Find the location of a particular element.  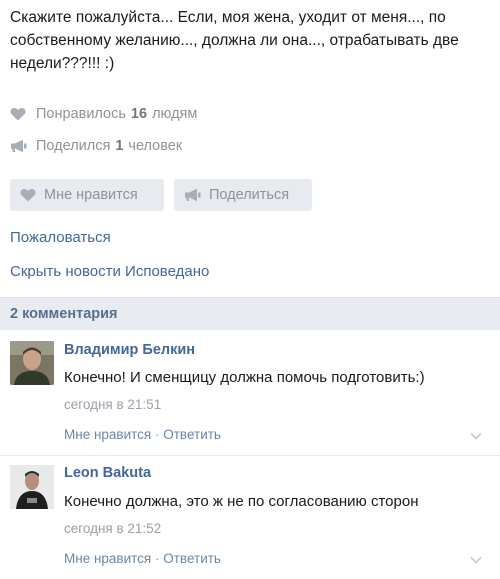

share-button: Поделиться is located at coordinates (243, 195).